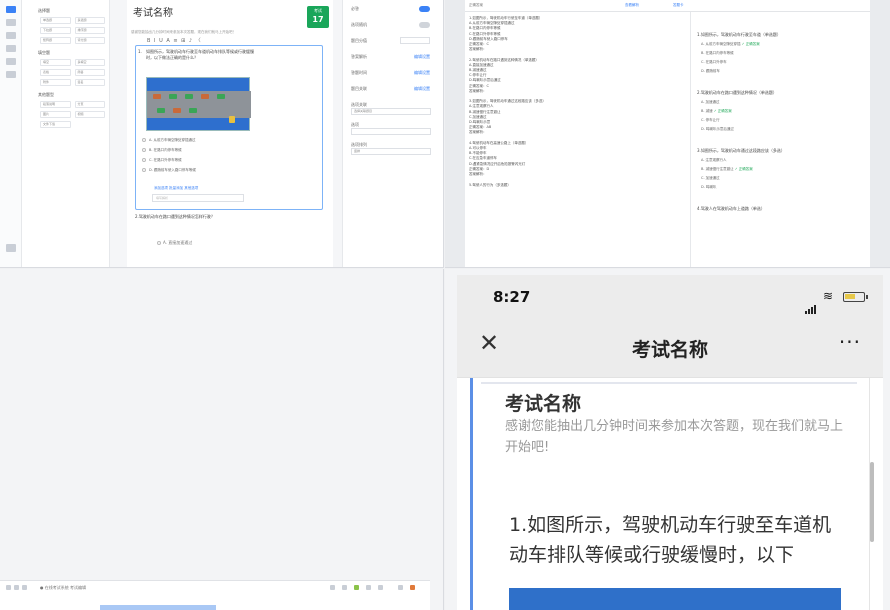 The height and width of the screenshot is (610, 890). Describe the element at coordinates (11, 133) in the screenshot. I see `editor-icon-rail` at that location.